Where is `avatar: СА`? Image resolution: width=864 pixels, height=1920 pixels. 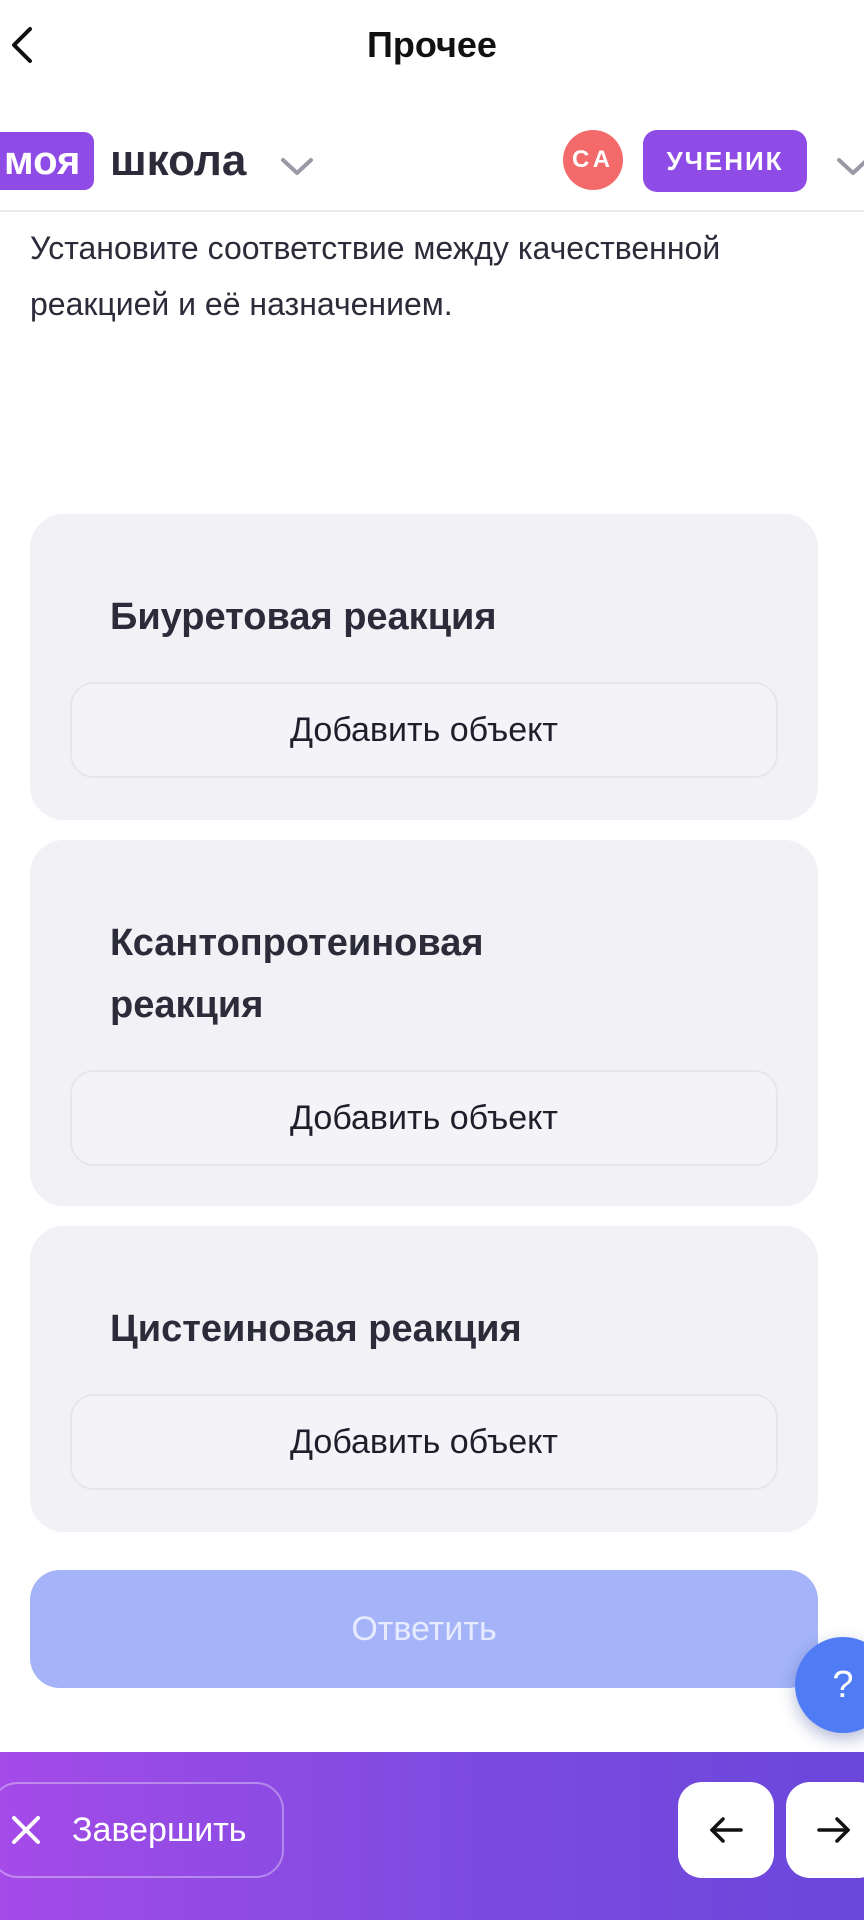
avatar: СА is located at coordinates (593, 160).